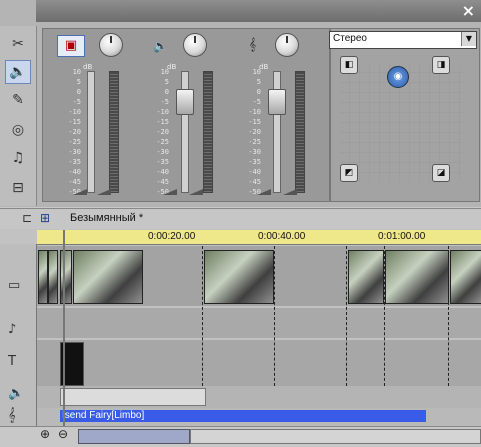 This screenshot has width=481, height=447. What do you see at coordinates (208, 132) in the screenshot?
I see `sound-effects-level-meter` at bounding box center [208, 132].